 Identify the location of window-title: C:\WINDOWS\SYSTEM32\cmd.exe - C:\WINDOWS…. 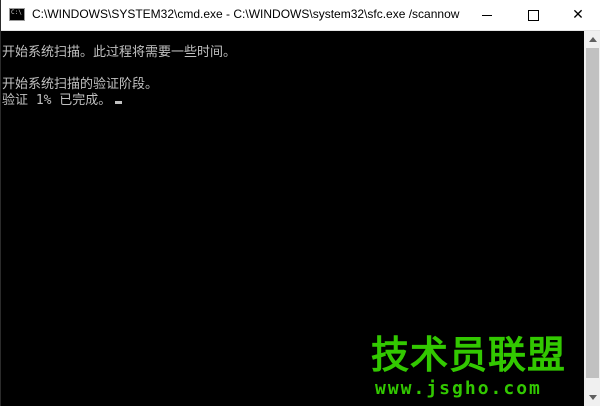
(246, 14).